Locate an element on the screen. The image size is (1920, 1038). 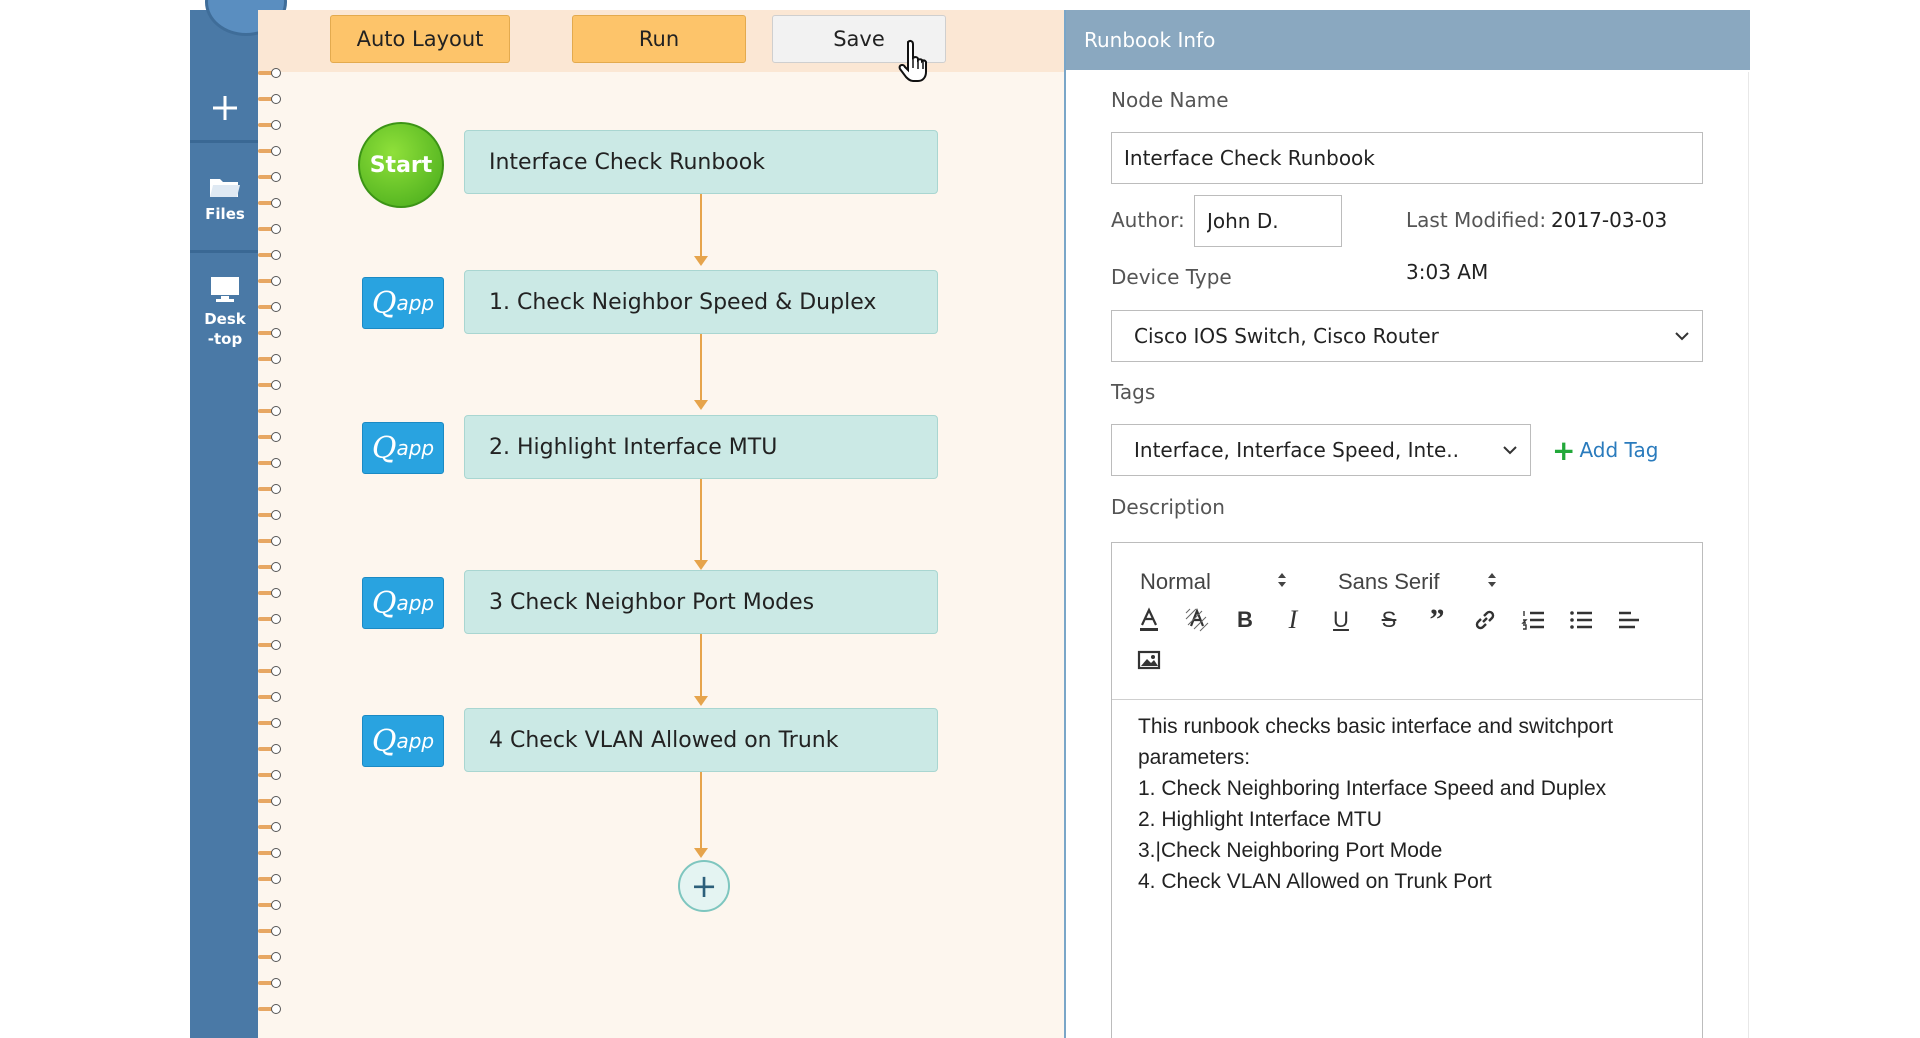
panel-title: Runbook Info is located at coordinates (1408, 40).